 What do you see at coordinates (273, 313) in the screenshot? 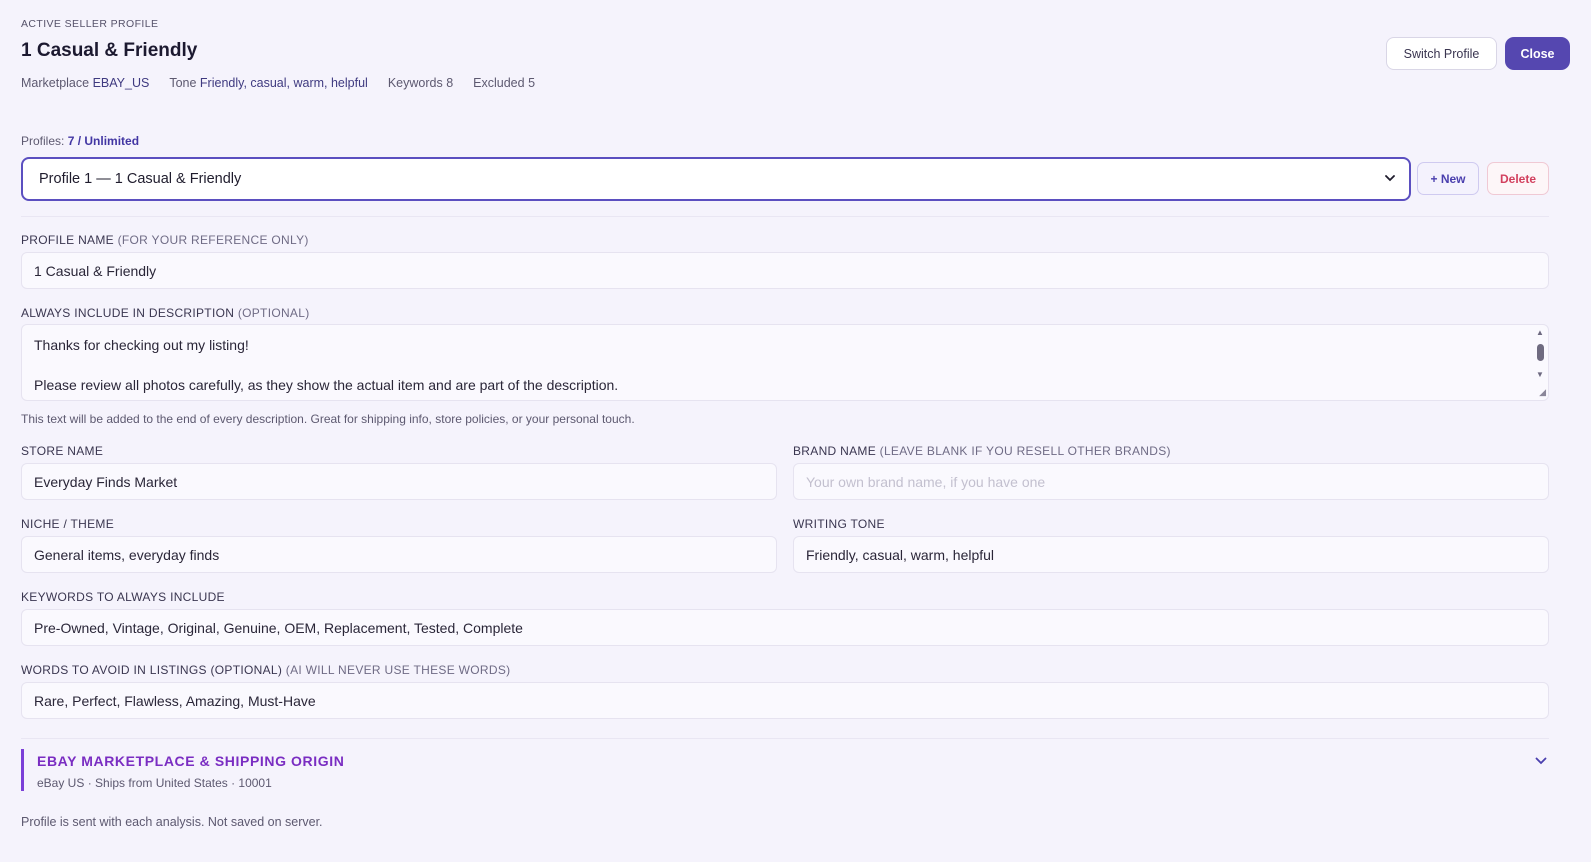
I see `always-include-note: (OPTIONAL)` at bounding box center [273, 313].